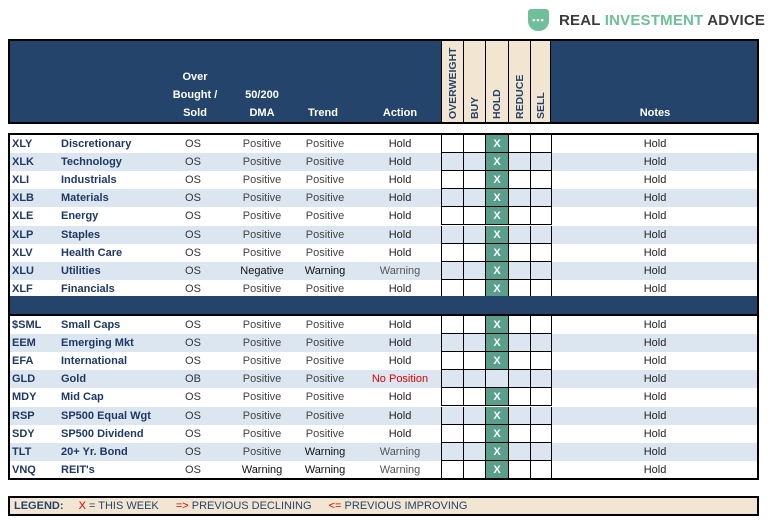 Image resolution: width=772 pixels, height=522 pixels. I want to click on legend-improving-text: PREVIOUS IMPROVING, so click(406, 506).